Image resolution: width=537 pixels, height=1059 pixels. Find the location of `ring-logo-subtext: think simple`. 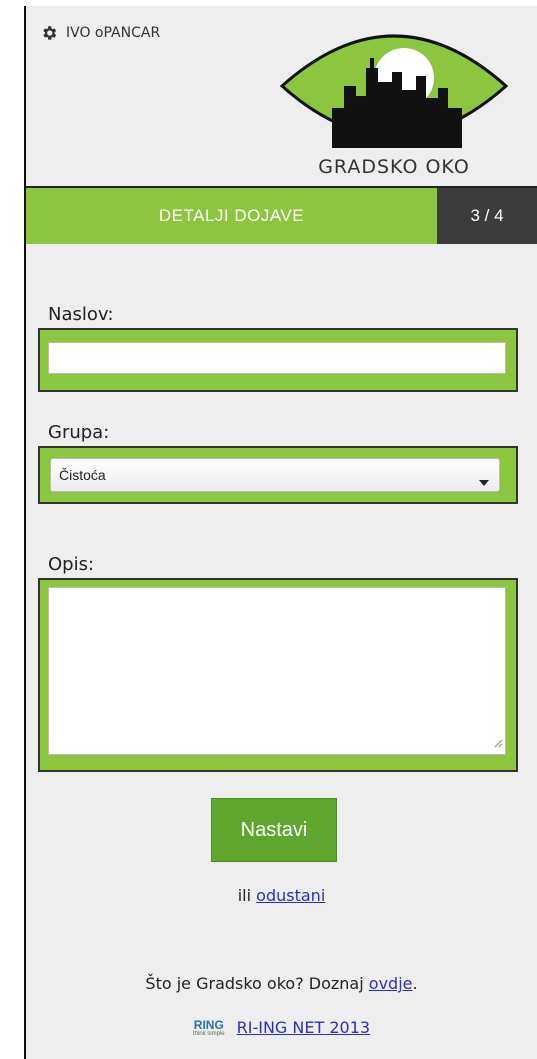

ring-logo-subtext: think simple is located at coordinates (208, 1033).